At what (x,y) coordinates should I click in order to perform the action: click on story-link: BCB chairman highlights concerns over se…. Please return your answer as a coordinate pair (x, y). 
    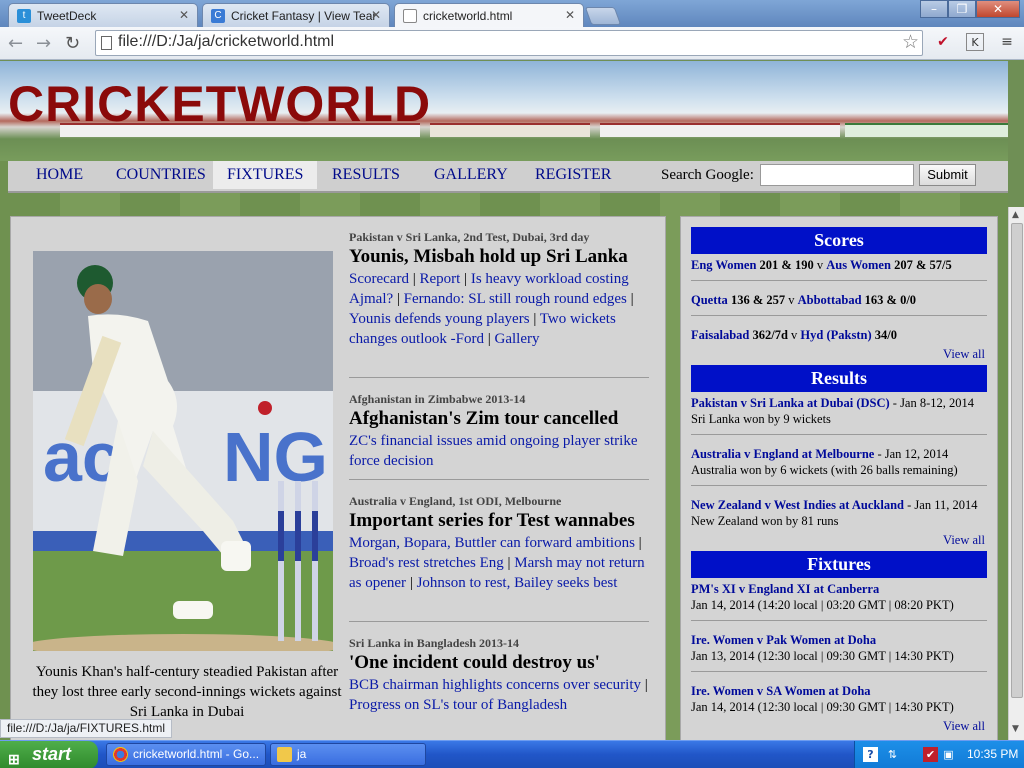
    Looking at the image, I should click on (495, 685).